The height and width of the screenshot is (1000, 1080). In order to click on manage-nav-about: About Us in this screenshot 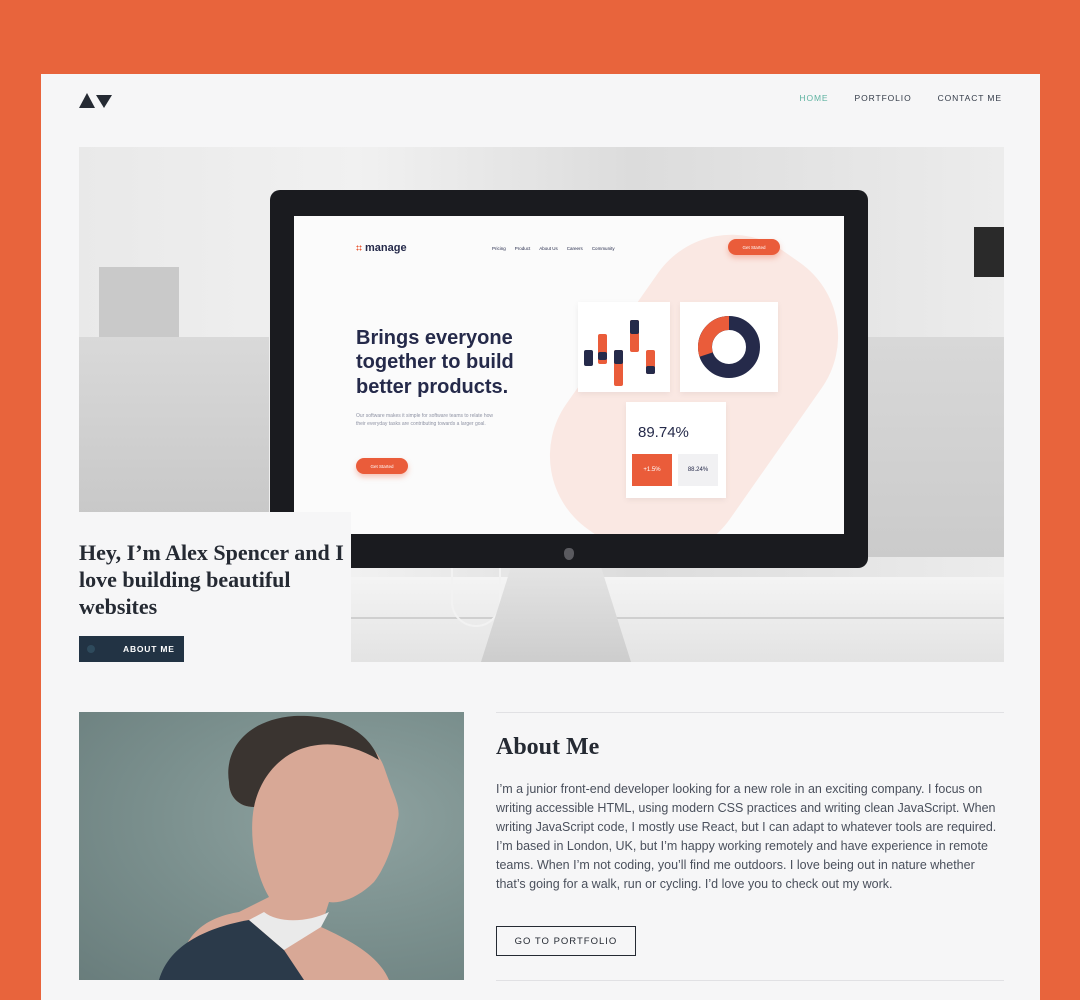, I will do `click(548, 248)`.